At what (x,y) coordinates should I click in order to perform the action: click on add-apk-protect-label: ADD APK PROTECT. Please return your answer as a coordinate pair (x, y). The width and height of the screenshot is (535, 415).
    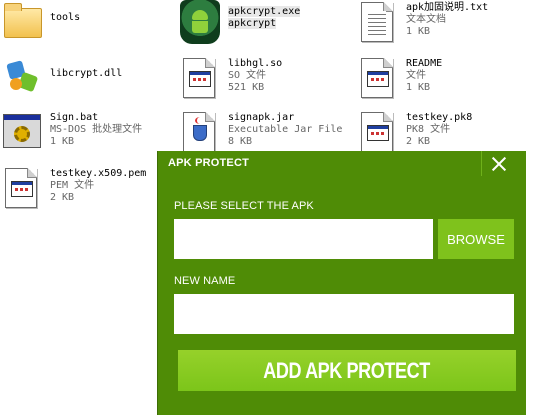
    Looking at the image, I should click on (347, 370).